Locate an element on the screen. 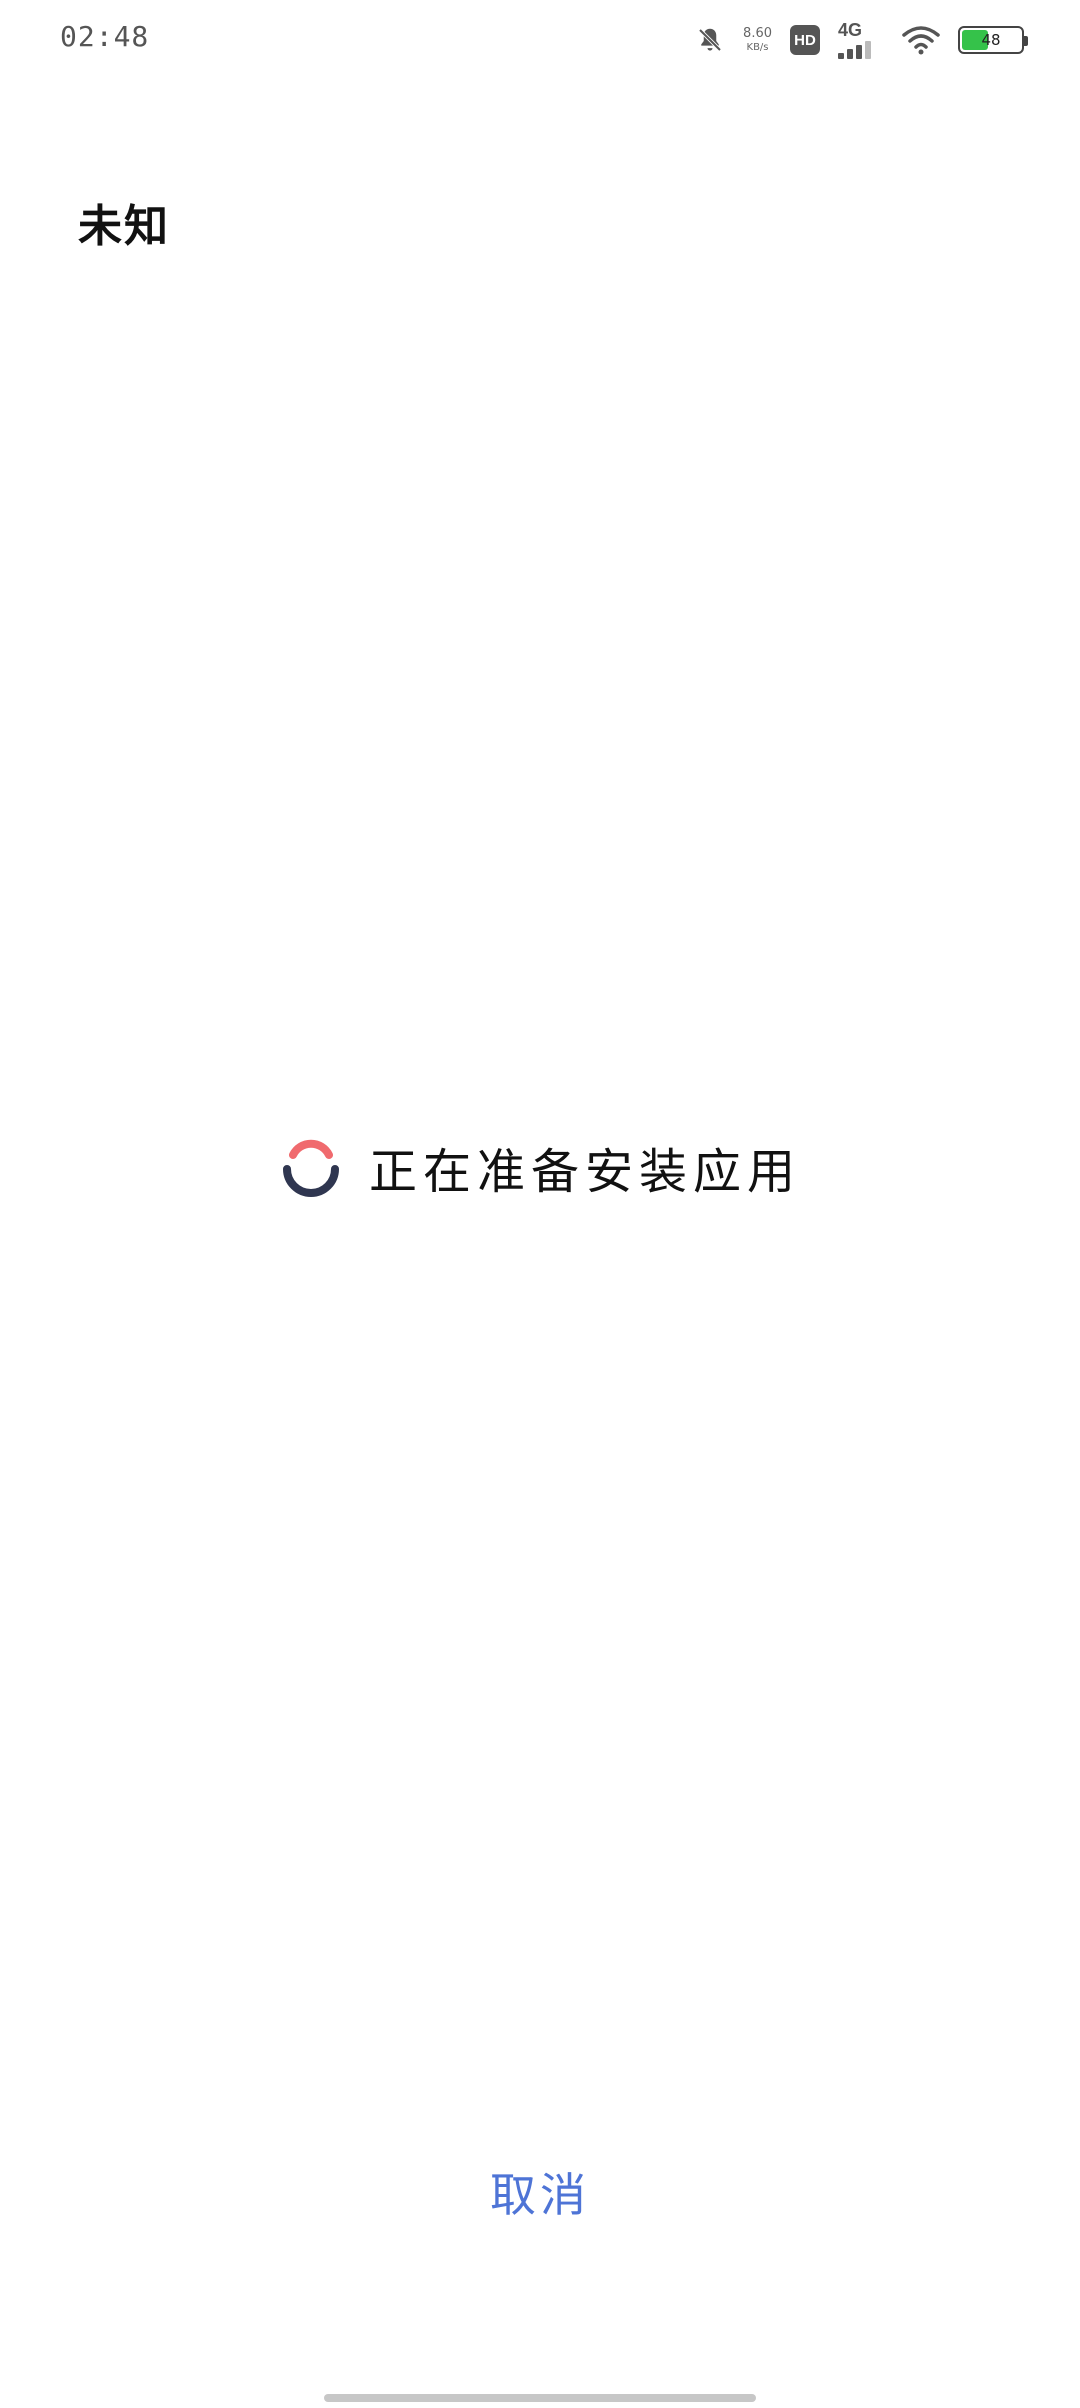 Image resolution: width=1080 pixels, height=2408 pixels. network-speed-value: 8.60 is located at coordinates (757, 33).